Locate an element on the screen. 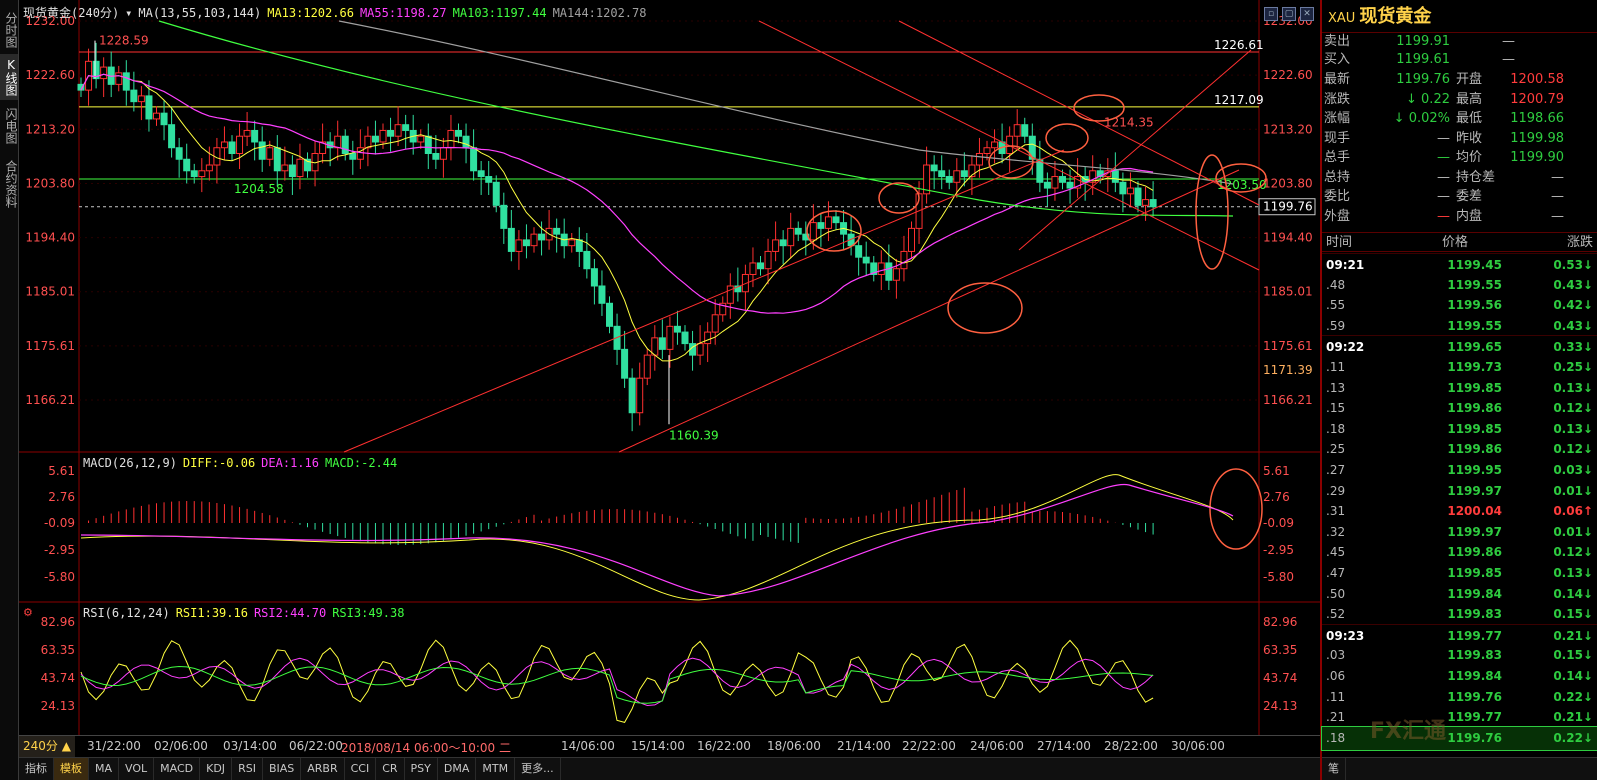 This screenshot has width=1597, height=780. tick-row: 09:22 1199.65 0.33↓ is located at coordinates (1459, 346).